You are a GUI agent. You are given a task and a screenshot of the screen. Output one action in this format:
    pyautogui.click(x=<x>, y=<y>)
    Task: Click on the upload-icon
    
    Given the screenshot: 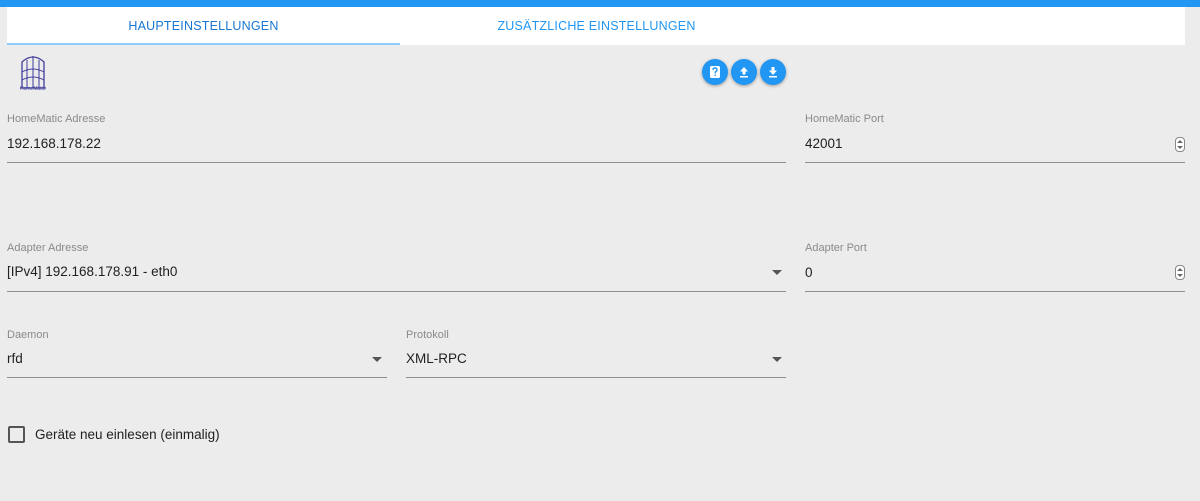 What is the action you would take?
    pyautogui.click(x=744, y=72)
    